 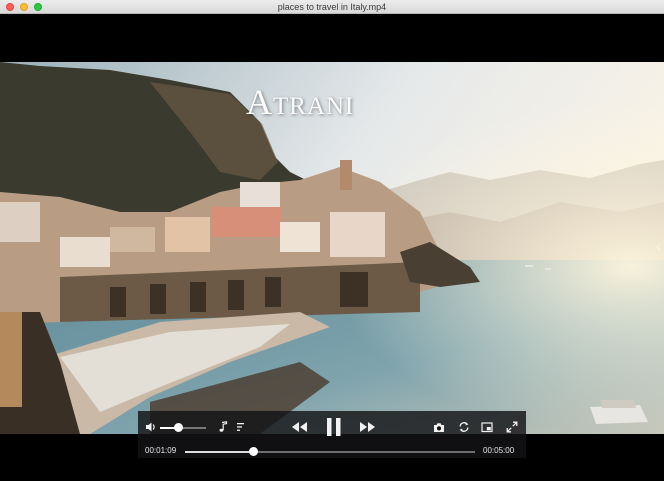 I want to click on volume-icon, so click(x=151, y=427).